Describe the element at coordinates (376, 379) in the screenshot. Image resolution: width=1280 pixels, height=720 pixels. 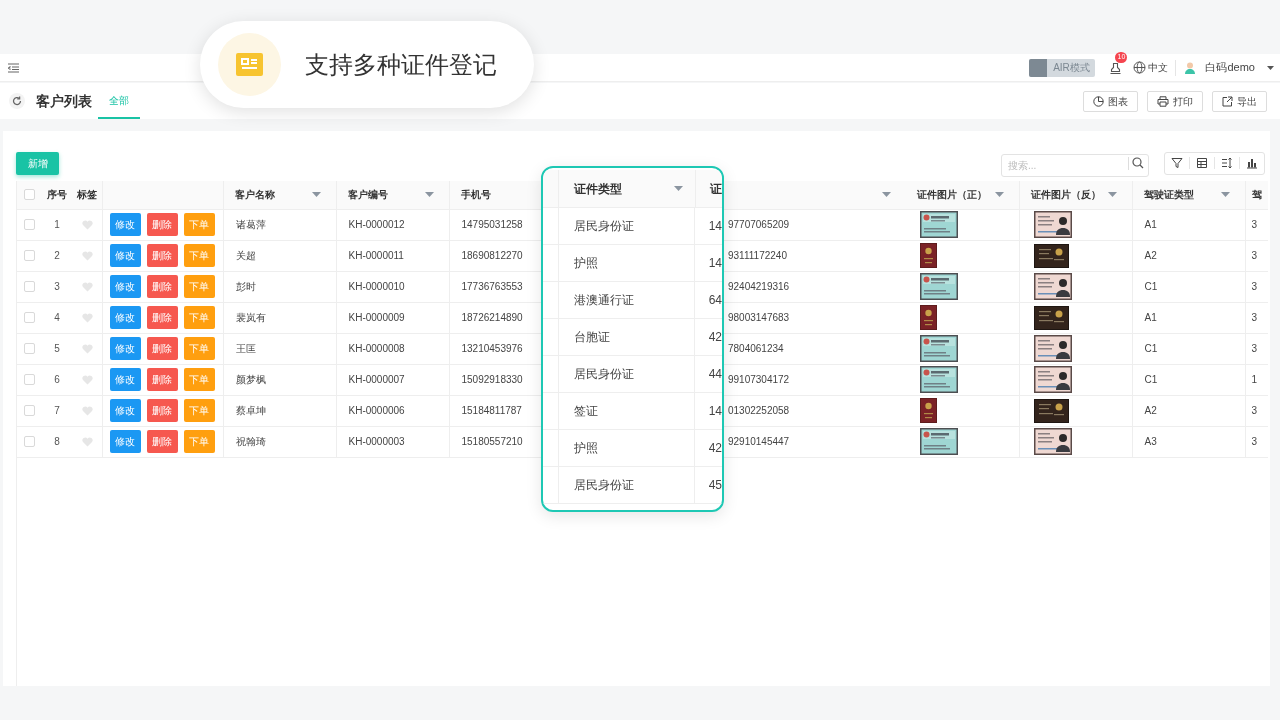
I see `table-cell: KH-0000007` at that location.